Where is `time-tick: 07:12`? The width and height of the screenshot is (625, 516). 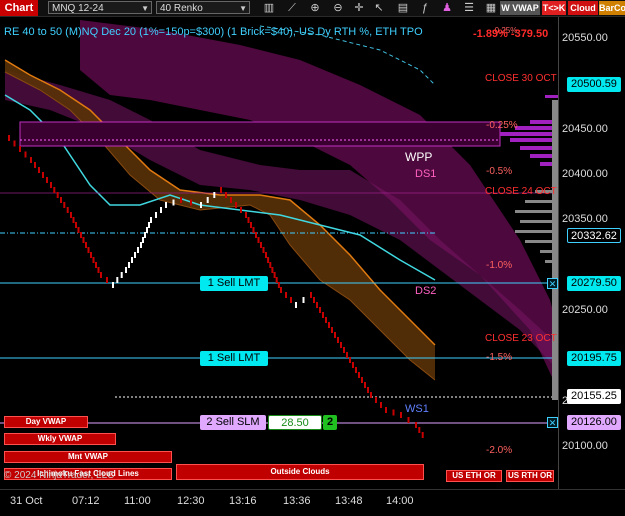 time-tick: 07:12 is located at coordinates (86, 501).